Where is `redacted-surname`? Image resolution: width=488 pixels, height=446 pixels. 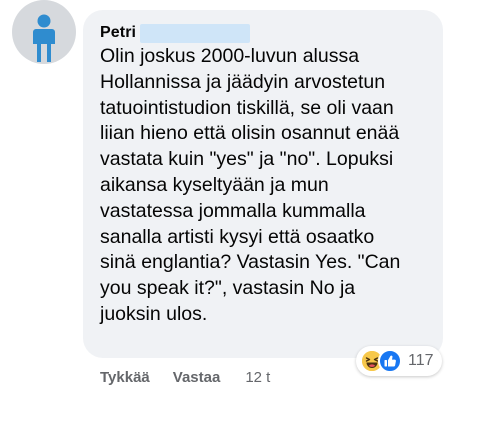 redacted-surname is located at coordinates (195, 33).